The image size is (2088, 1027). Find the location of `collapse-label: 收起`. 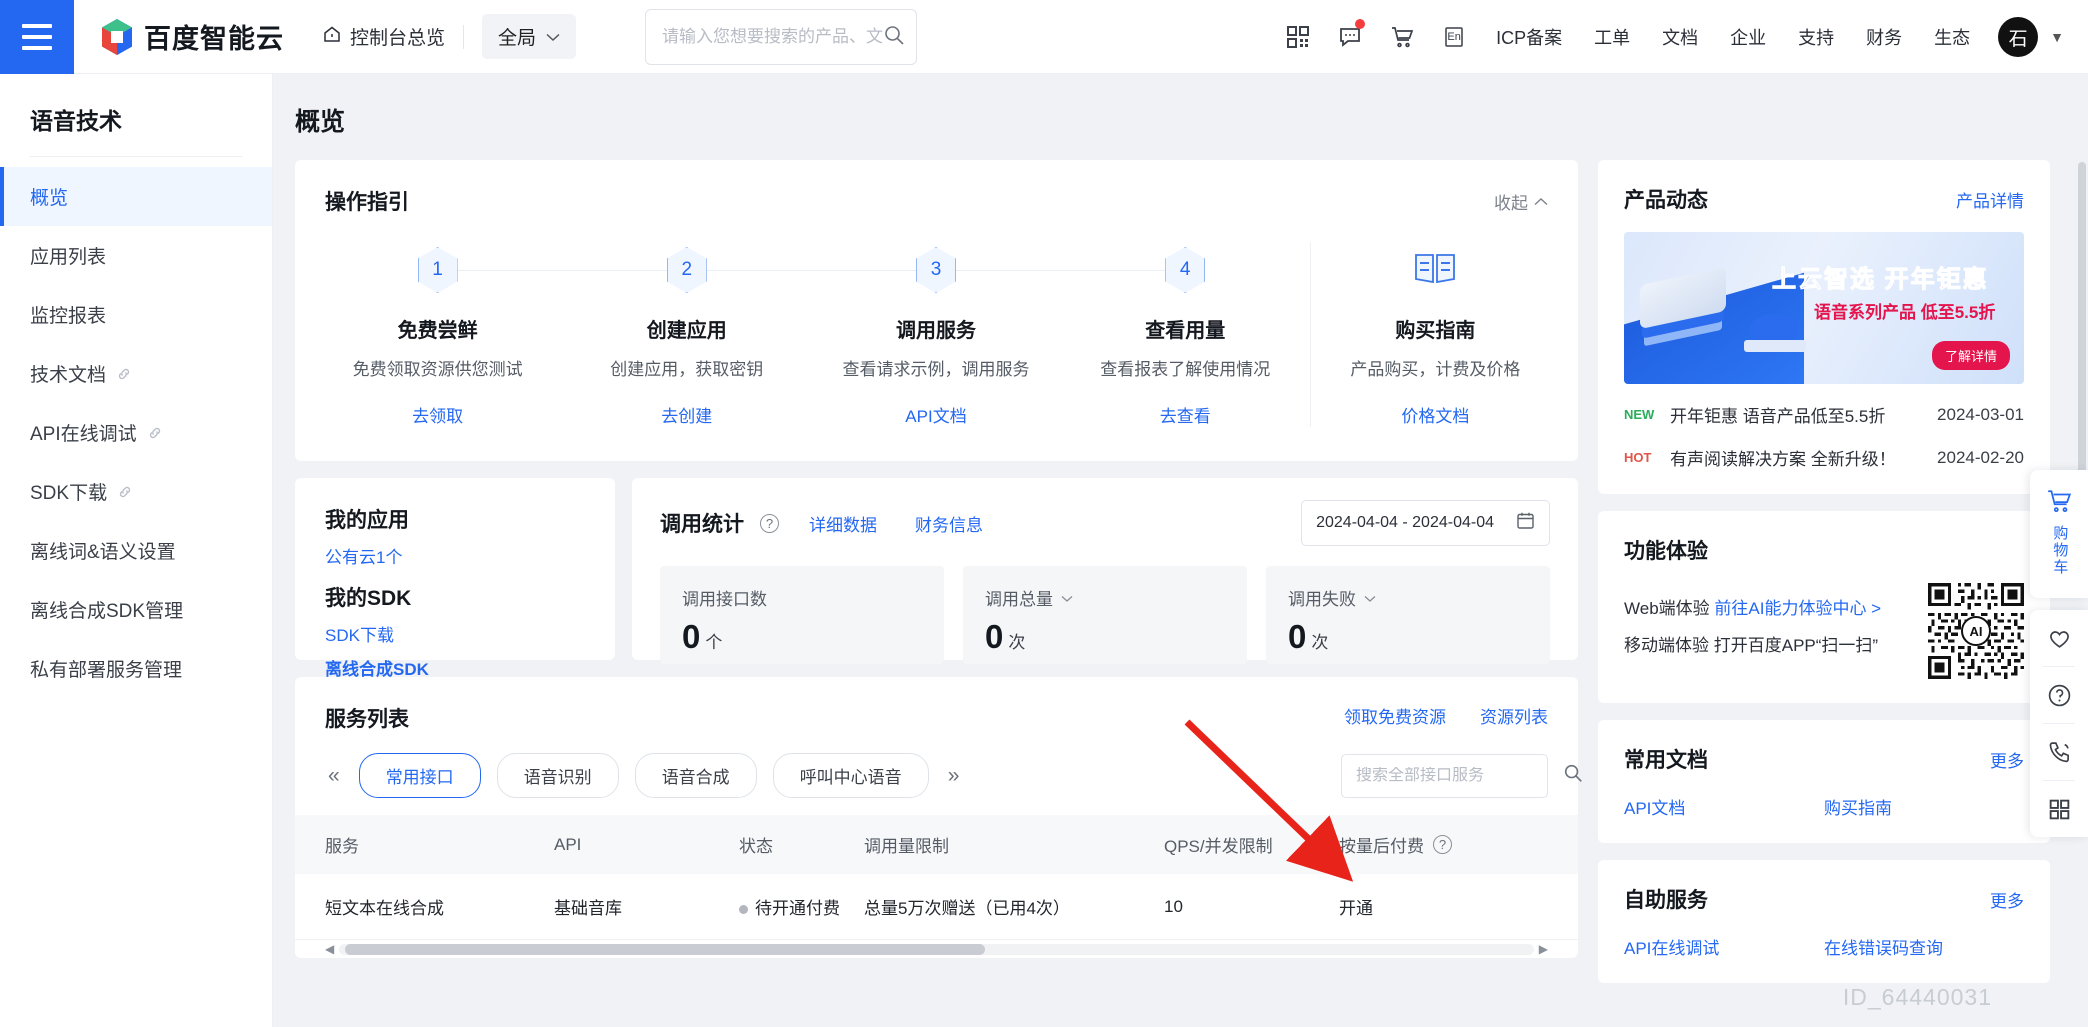

collapse-label: 收起 is located at coordinates (1511, 203).